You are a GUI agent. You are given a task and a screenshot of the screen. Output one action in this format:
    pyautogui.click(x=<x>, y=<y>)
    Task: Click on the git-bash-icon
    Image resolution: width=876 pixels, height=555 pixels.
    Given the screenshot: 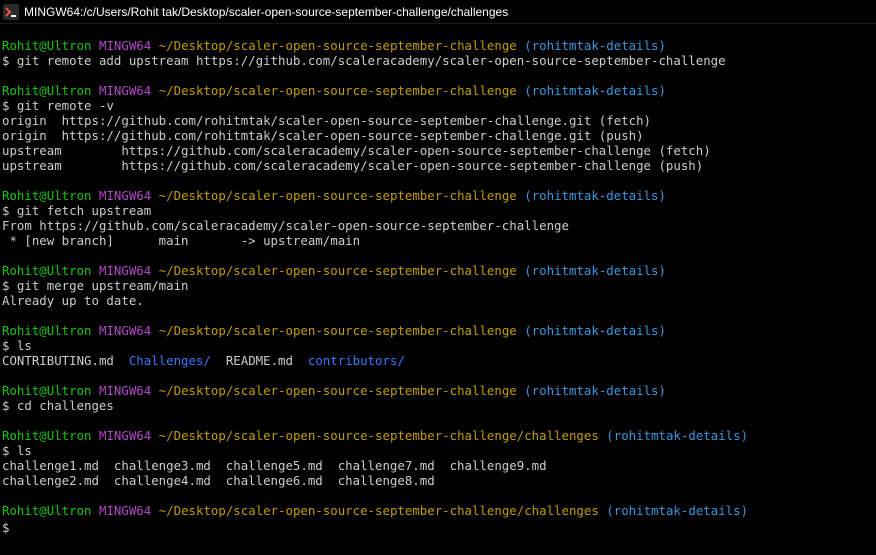 What is the action you would take?
    pyautogui.click(x=11, y=12)
    